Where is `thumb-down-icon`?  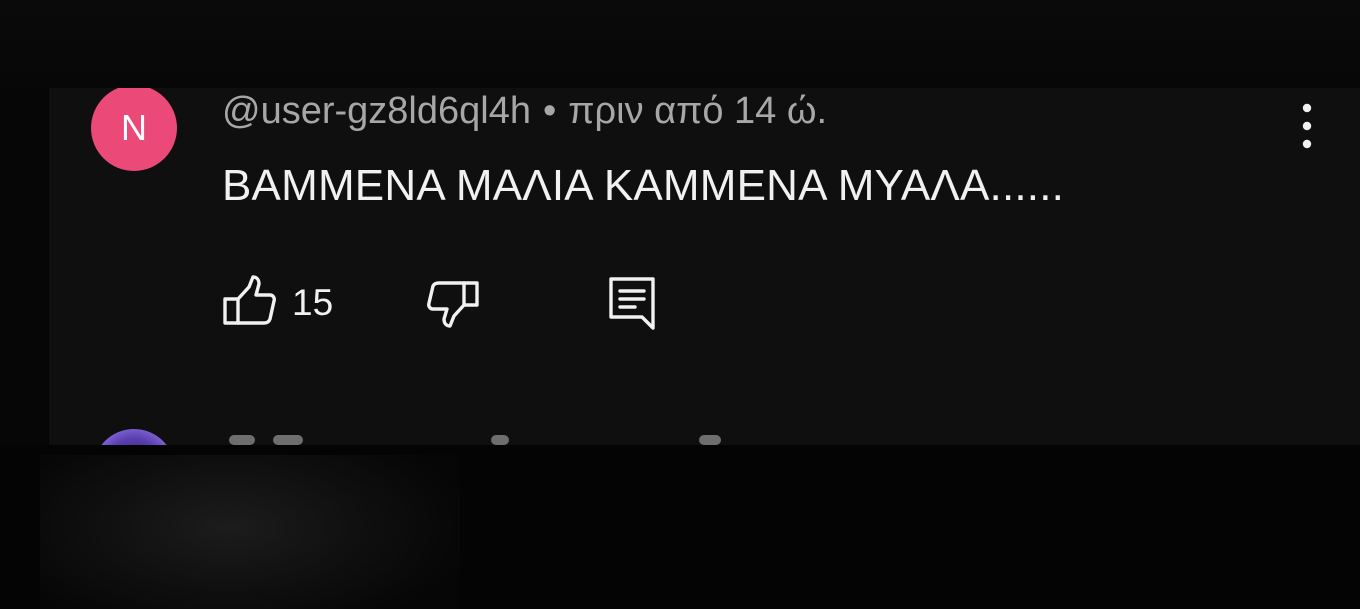
thumb-down-icon is located at coordinates (453, 304).